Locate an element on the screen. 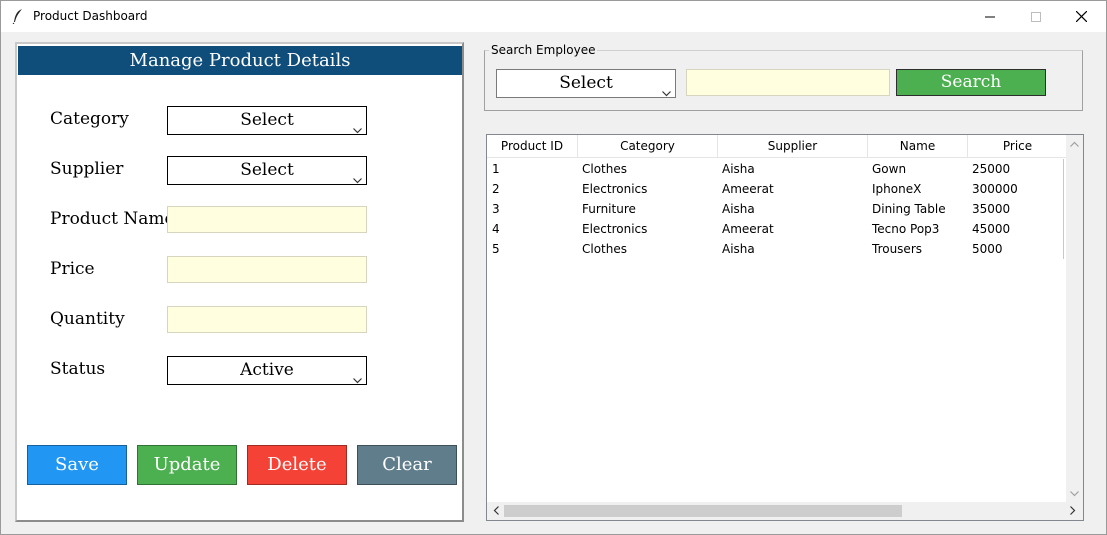  table-row: 1 Clothes Aisha Gown 25000 is located at coordinates (775, 169).